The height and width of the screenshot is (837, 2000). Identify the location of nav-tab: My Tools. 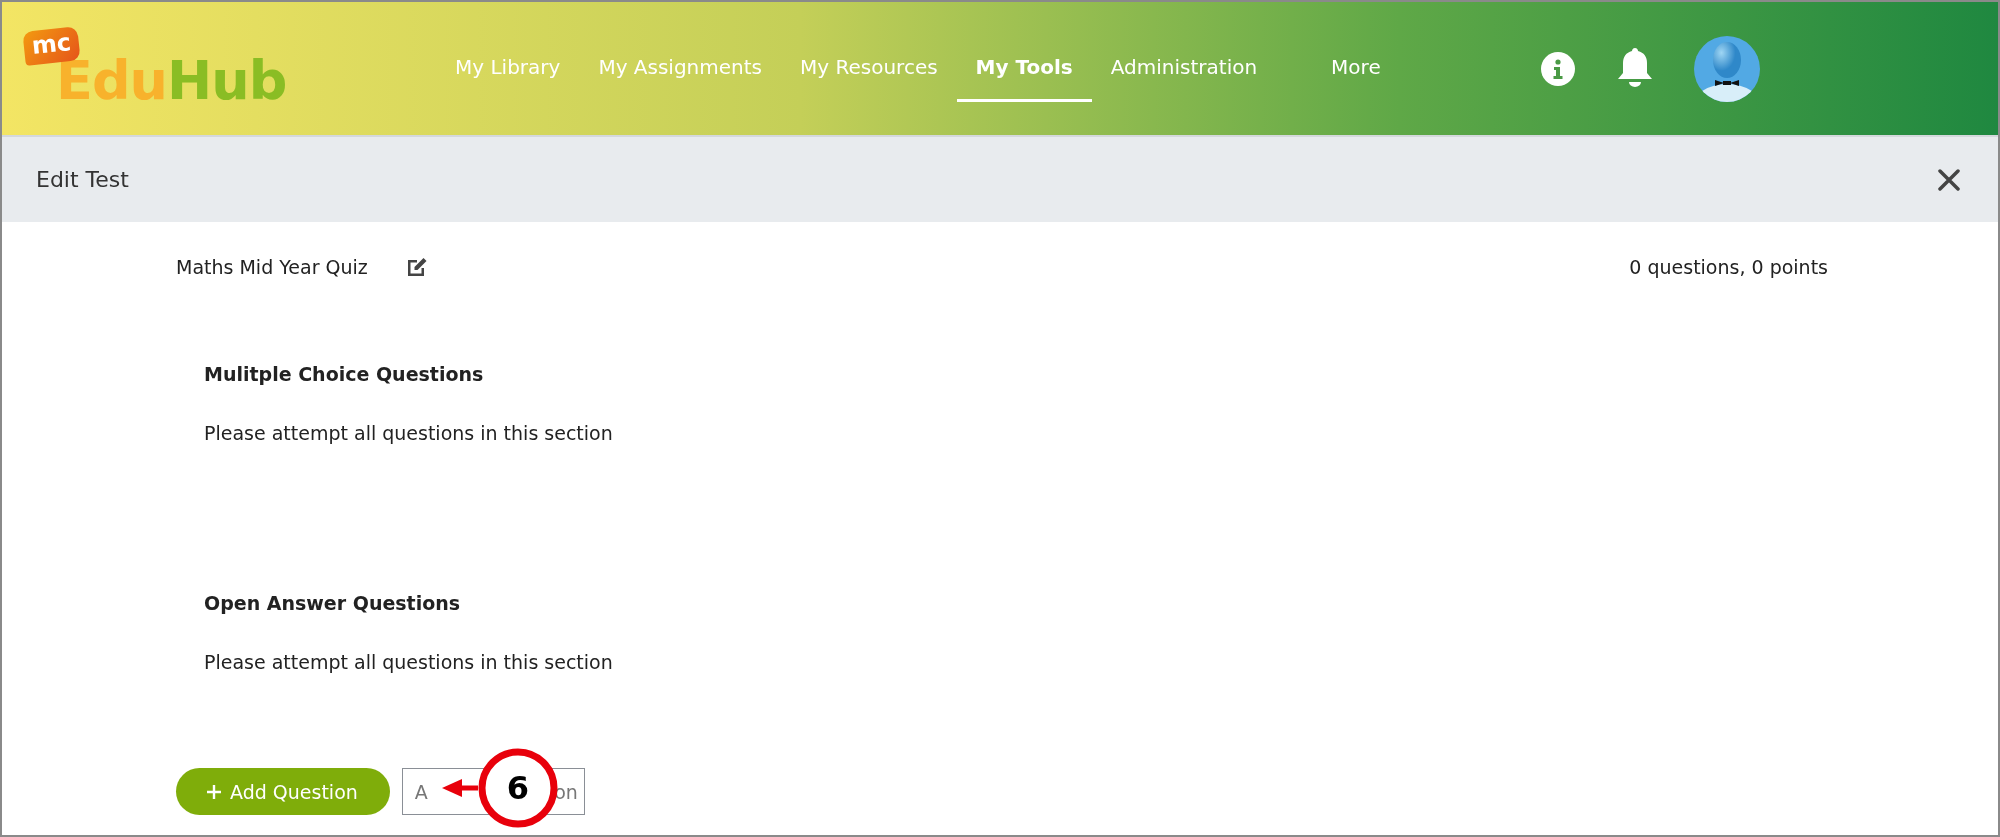
(1024, 68).